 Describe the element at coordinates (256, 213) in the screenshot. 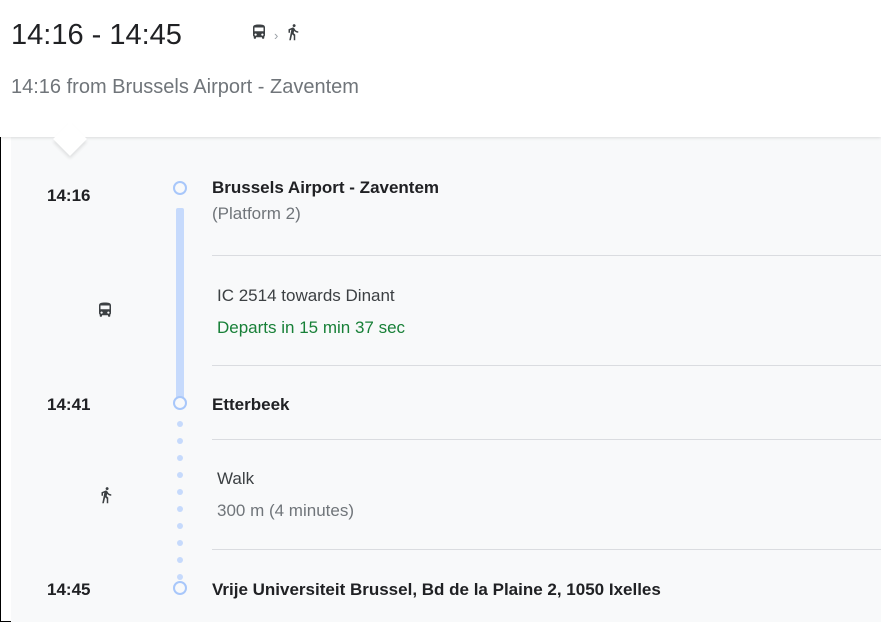

I see `platform-info: (Platform 2)` at that location.